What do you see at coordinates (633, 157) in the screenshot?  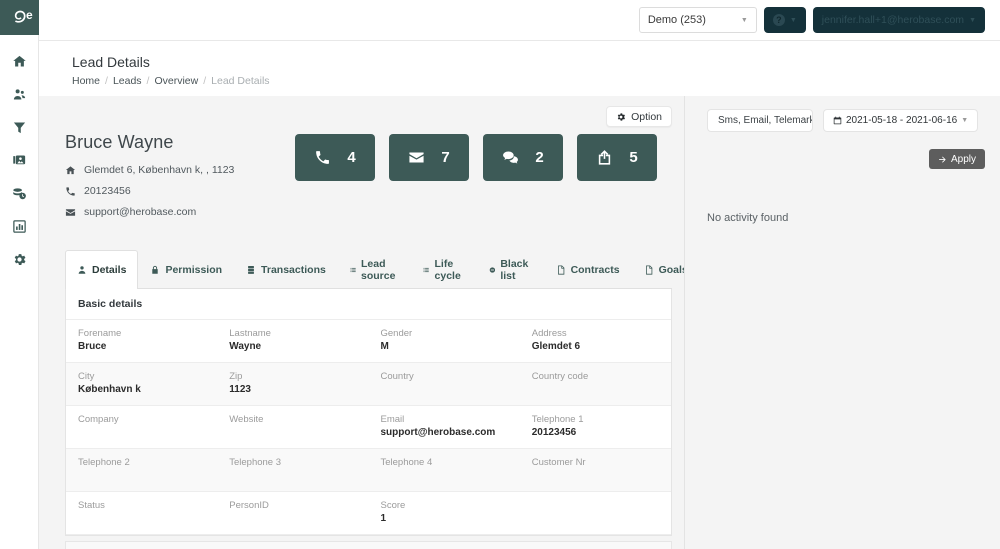 I see `stat-value: 5` at bounding box center [633, 157].